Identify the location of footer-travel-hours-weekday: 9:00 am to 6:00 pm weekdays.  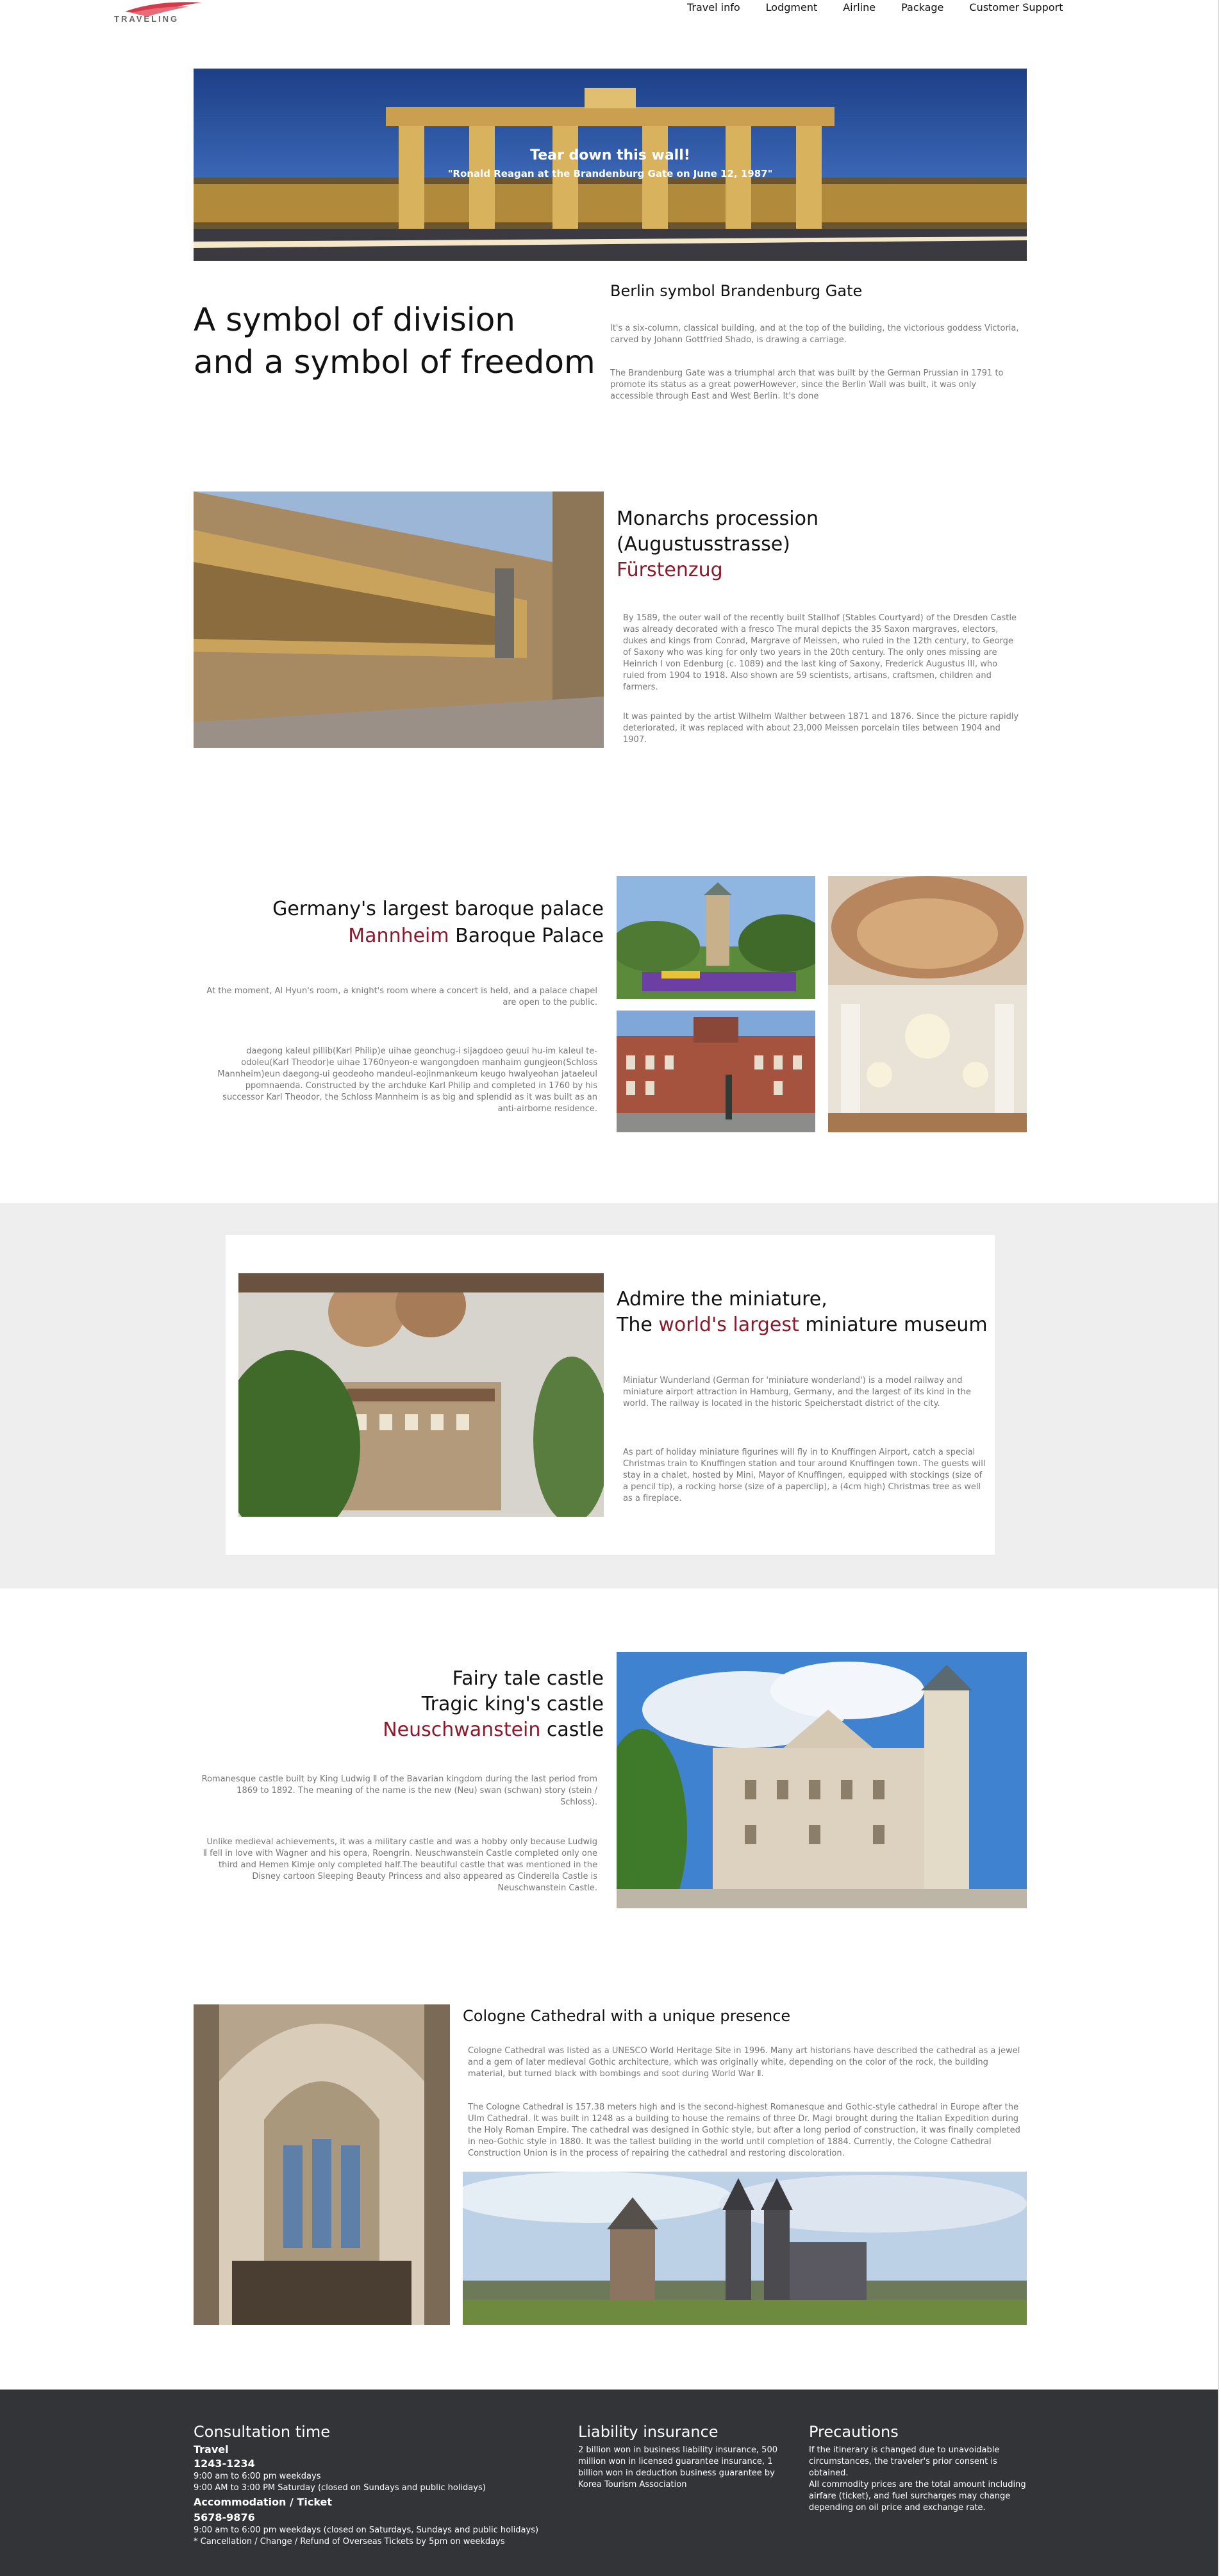
(257, 2476).